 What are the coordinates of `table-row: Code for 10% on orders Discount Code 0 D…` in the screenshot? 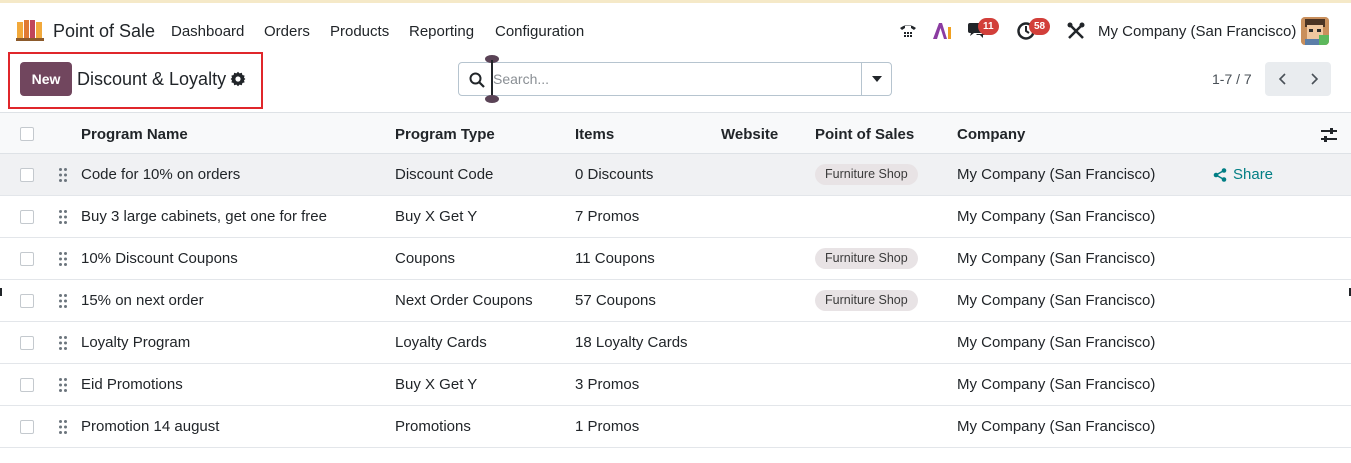 It's located at (675, 175).